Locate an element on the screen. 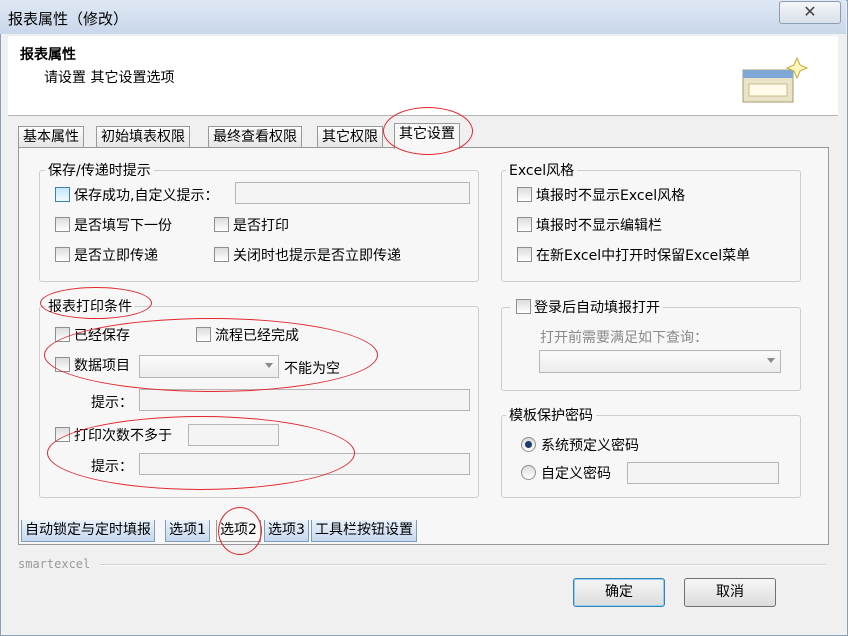 The width and height of the screenshot is (848, 636). save-prompt-legend: 保存/传递时提示 is located at coordinates (99, 170).